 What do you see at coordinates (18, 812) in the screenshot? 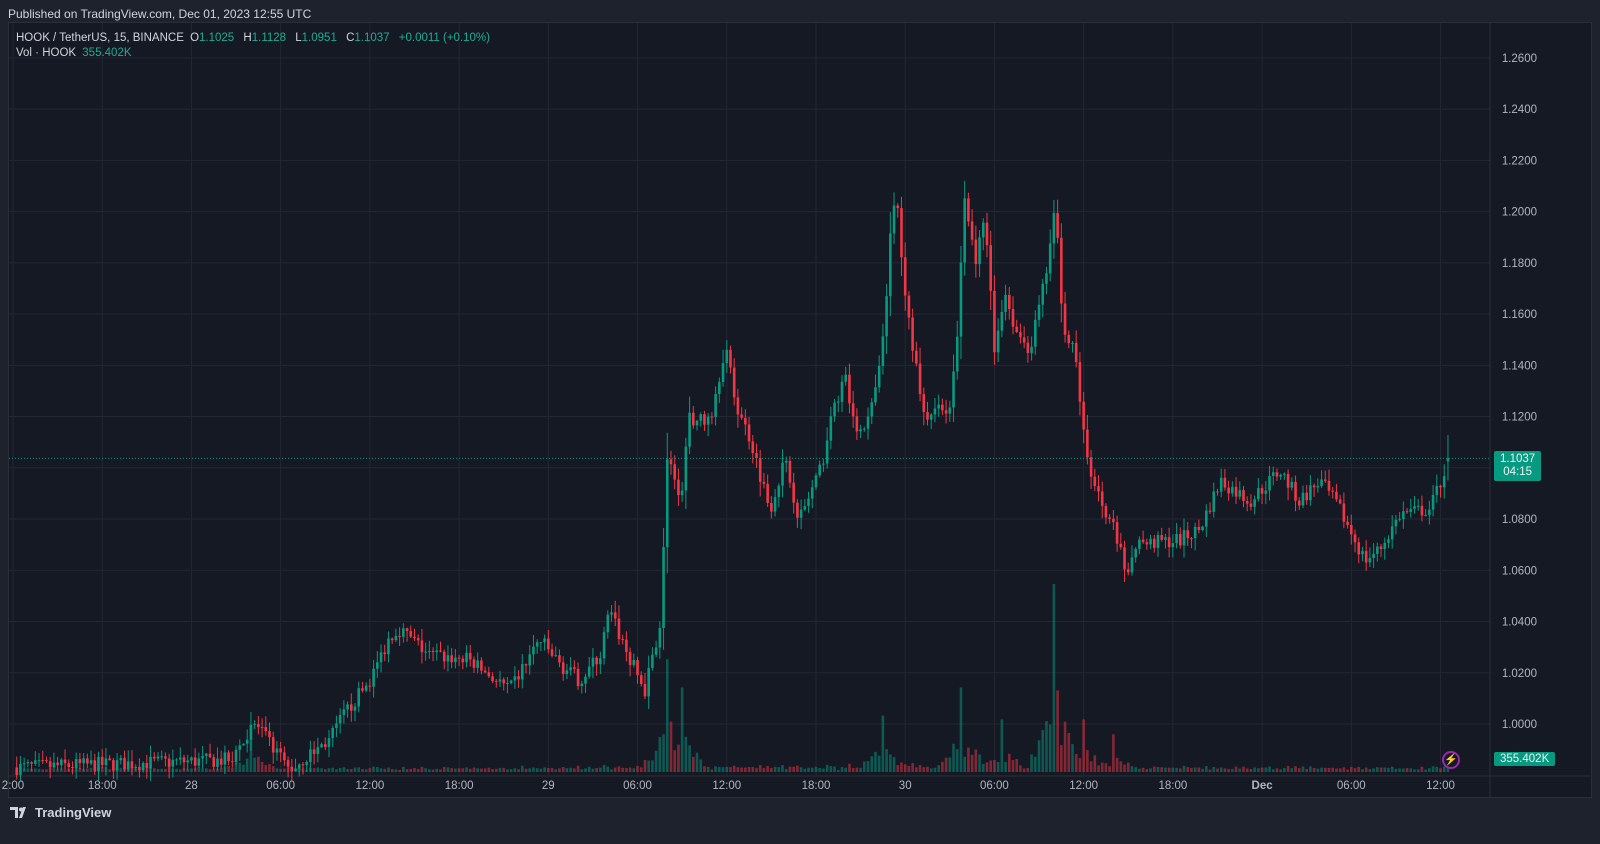
I see `tradingview-logo-icon` at bounding box center [18, 812].